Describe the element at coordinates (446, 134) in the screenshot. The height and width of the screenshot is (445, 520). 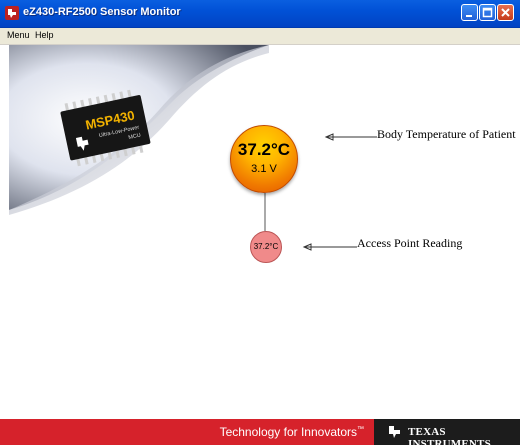
I see `body-temperature-label: Body Temperature of Patient` at that location.